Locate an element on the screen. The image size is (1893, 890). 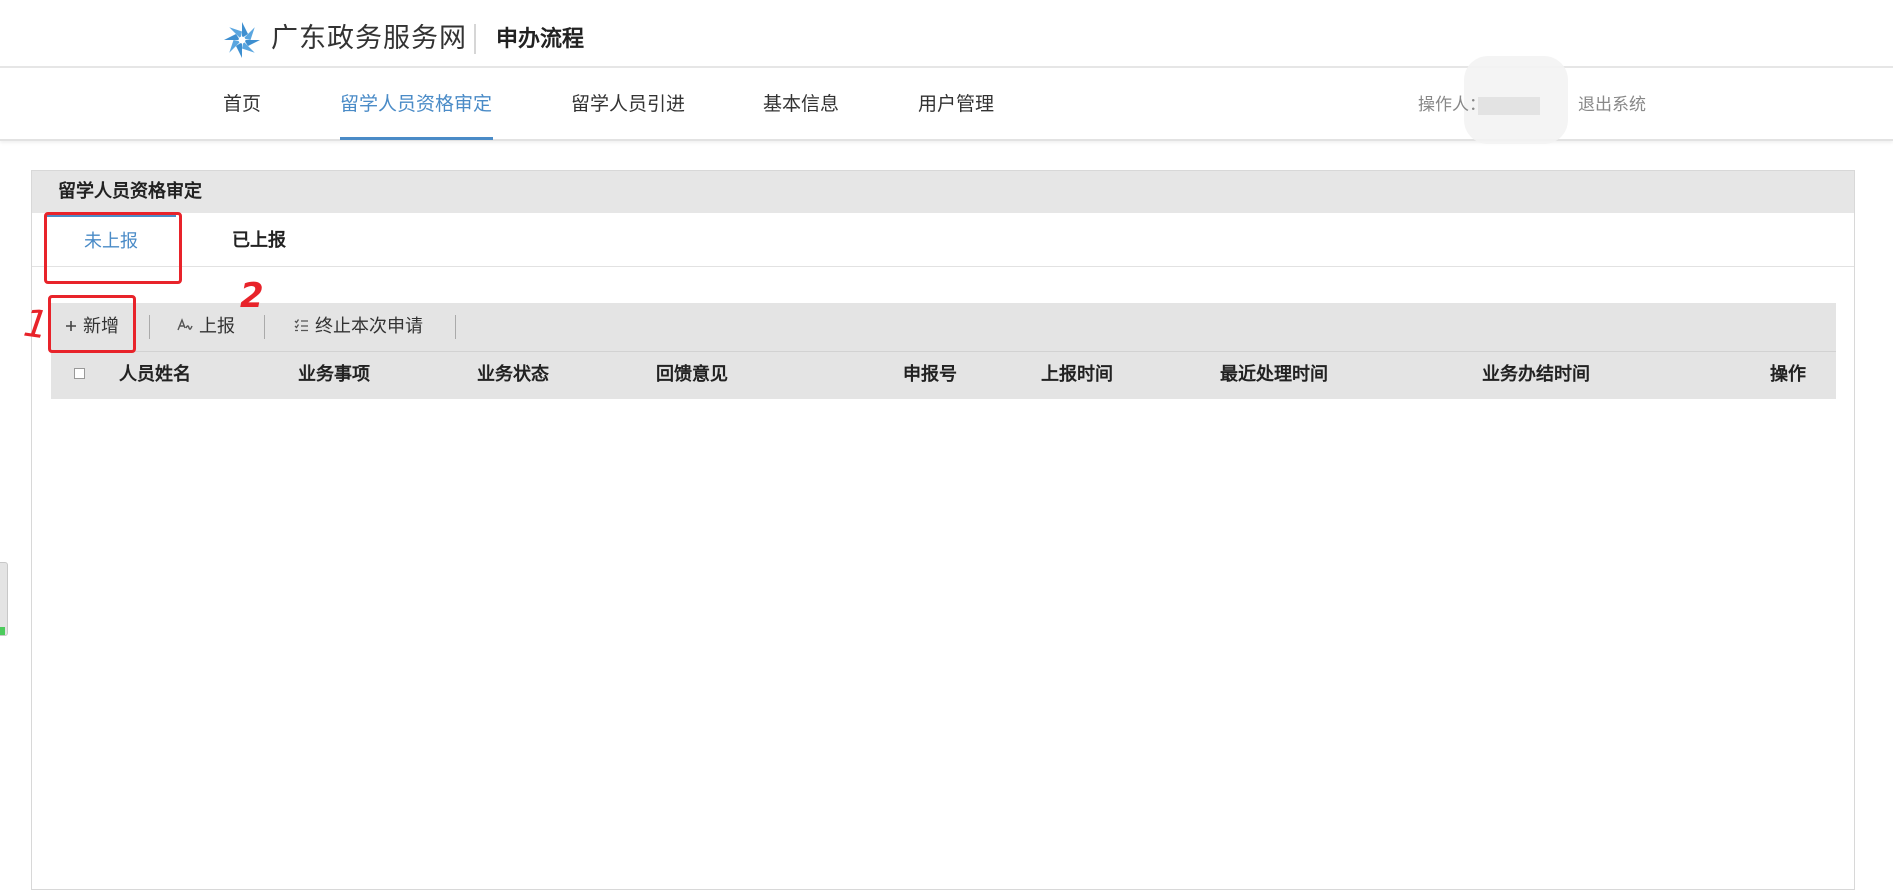
nav-active-indicator is located at coordinates (416, 138).